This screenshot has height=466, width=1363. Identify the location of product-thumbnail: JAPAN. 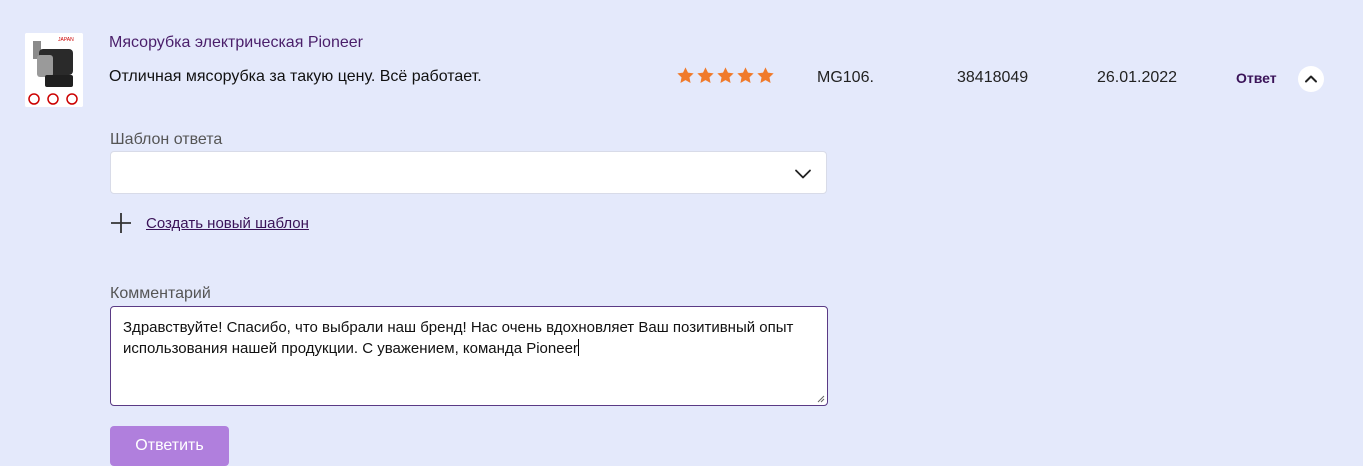
(54, 70).